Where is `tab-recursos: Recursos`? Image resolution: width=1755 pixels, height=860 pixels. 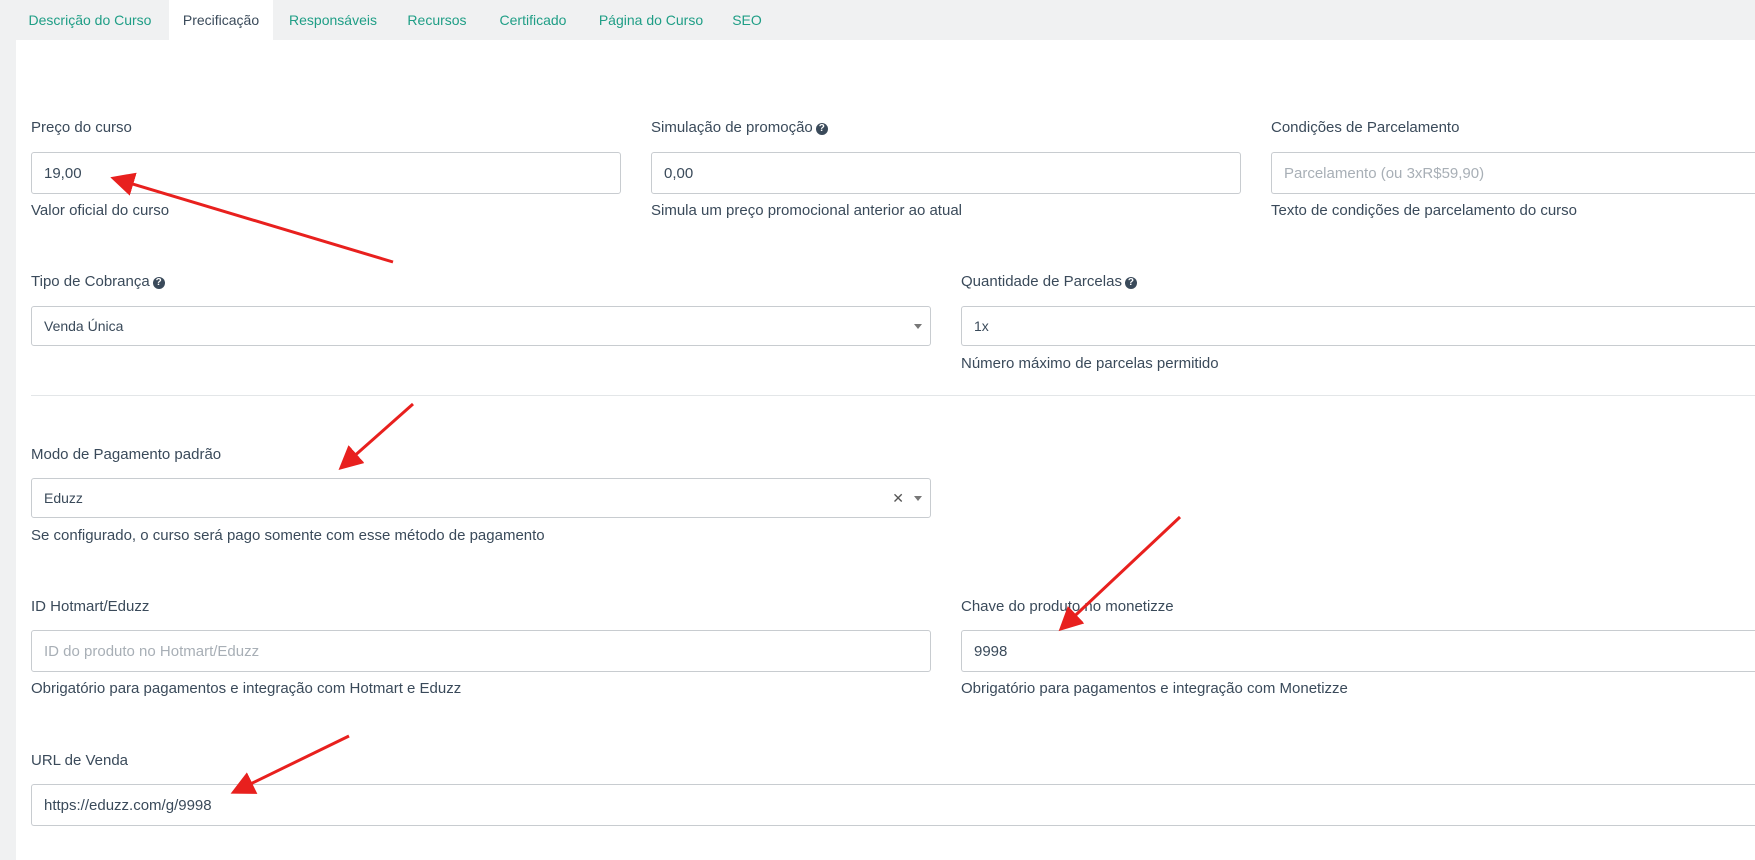 tab-recursos: Recursos is located at coordinates (437, 20).